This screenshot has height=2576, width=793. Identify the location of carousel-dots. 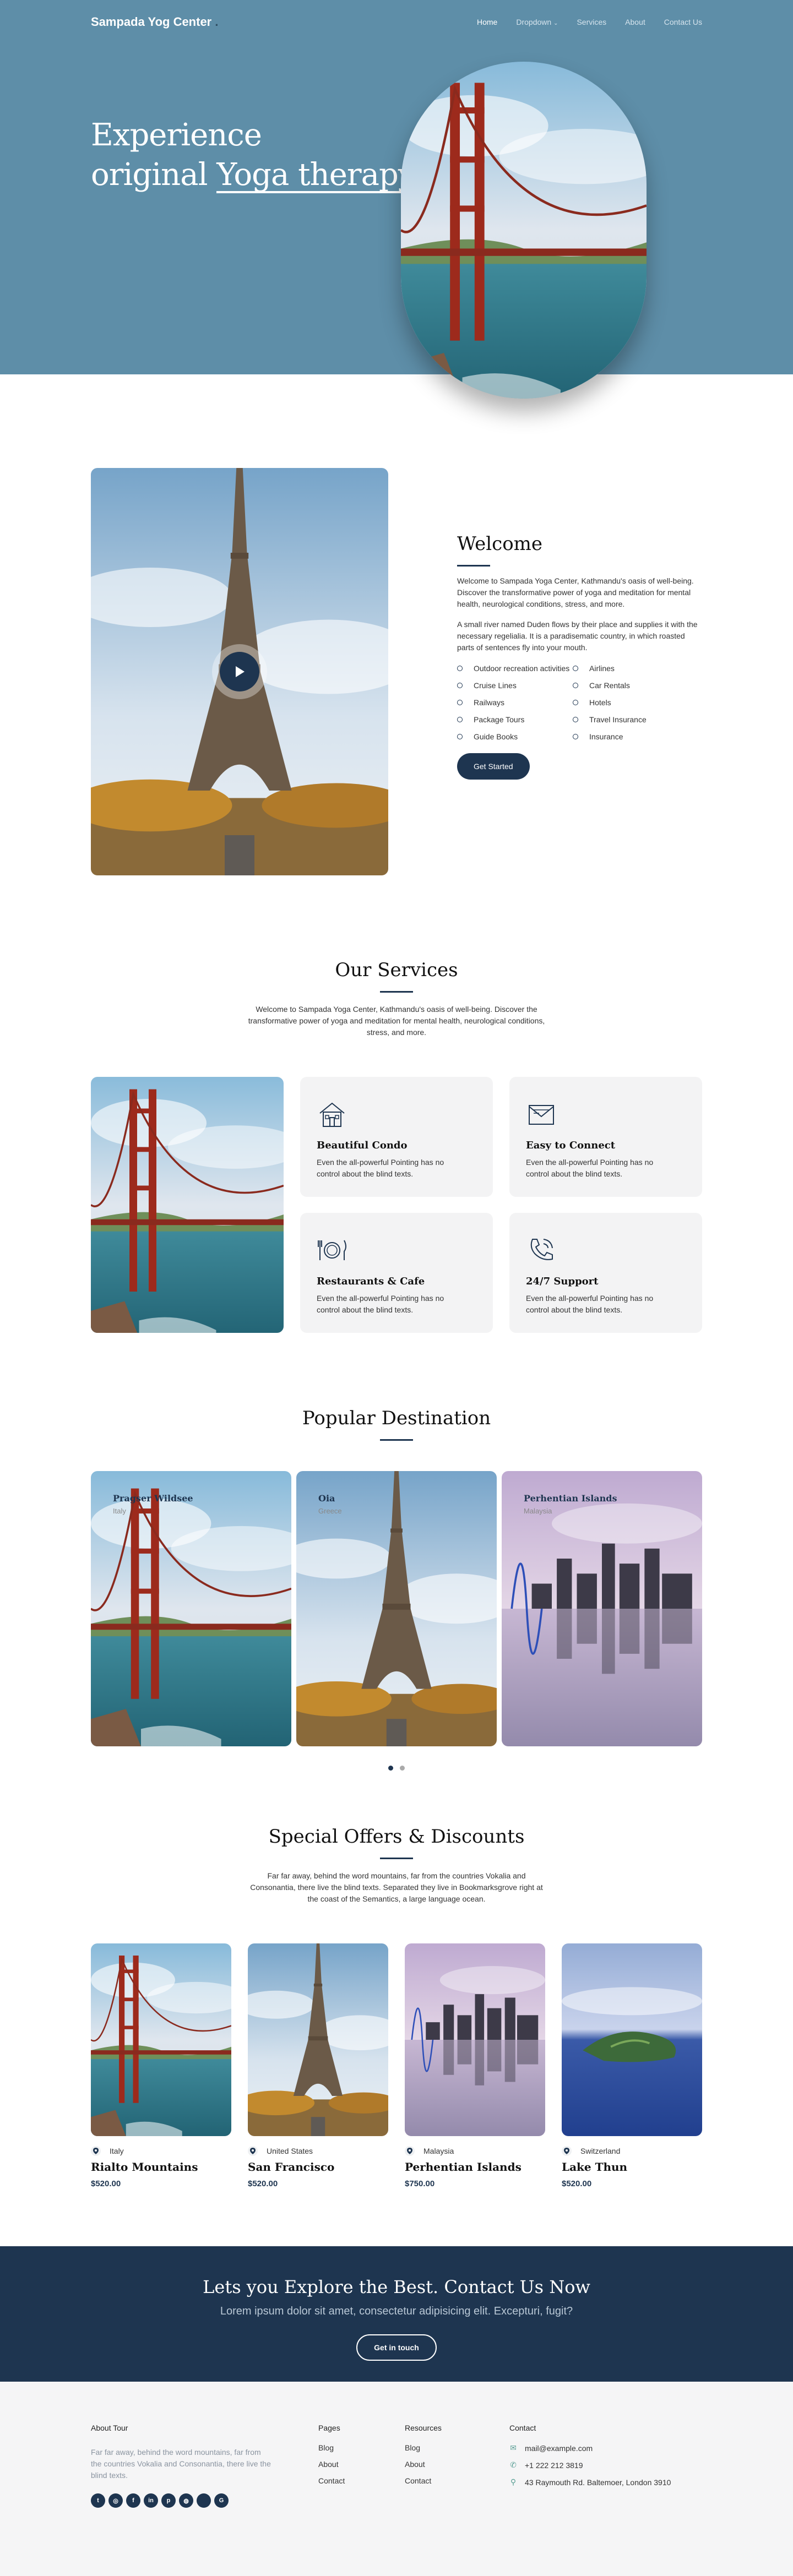
(397, 1768).